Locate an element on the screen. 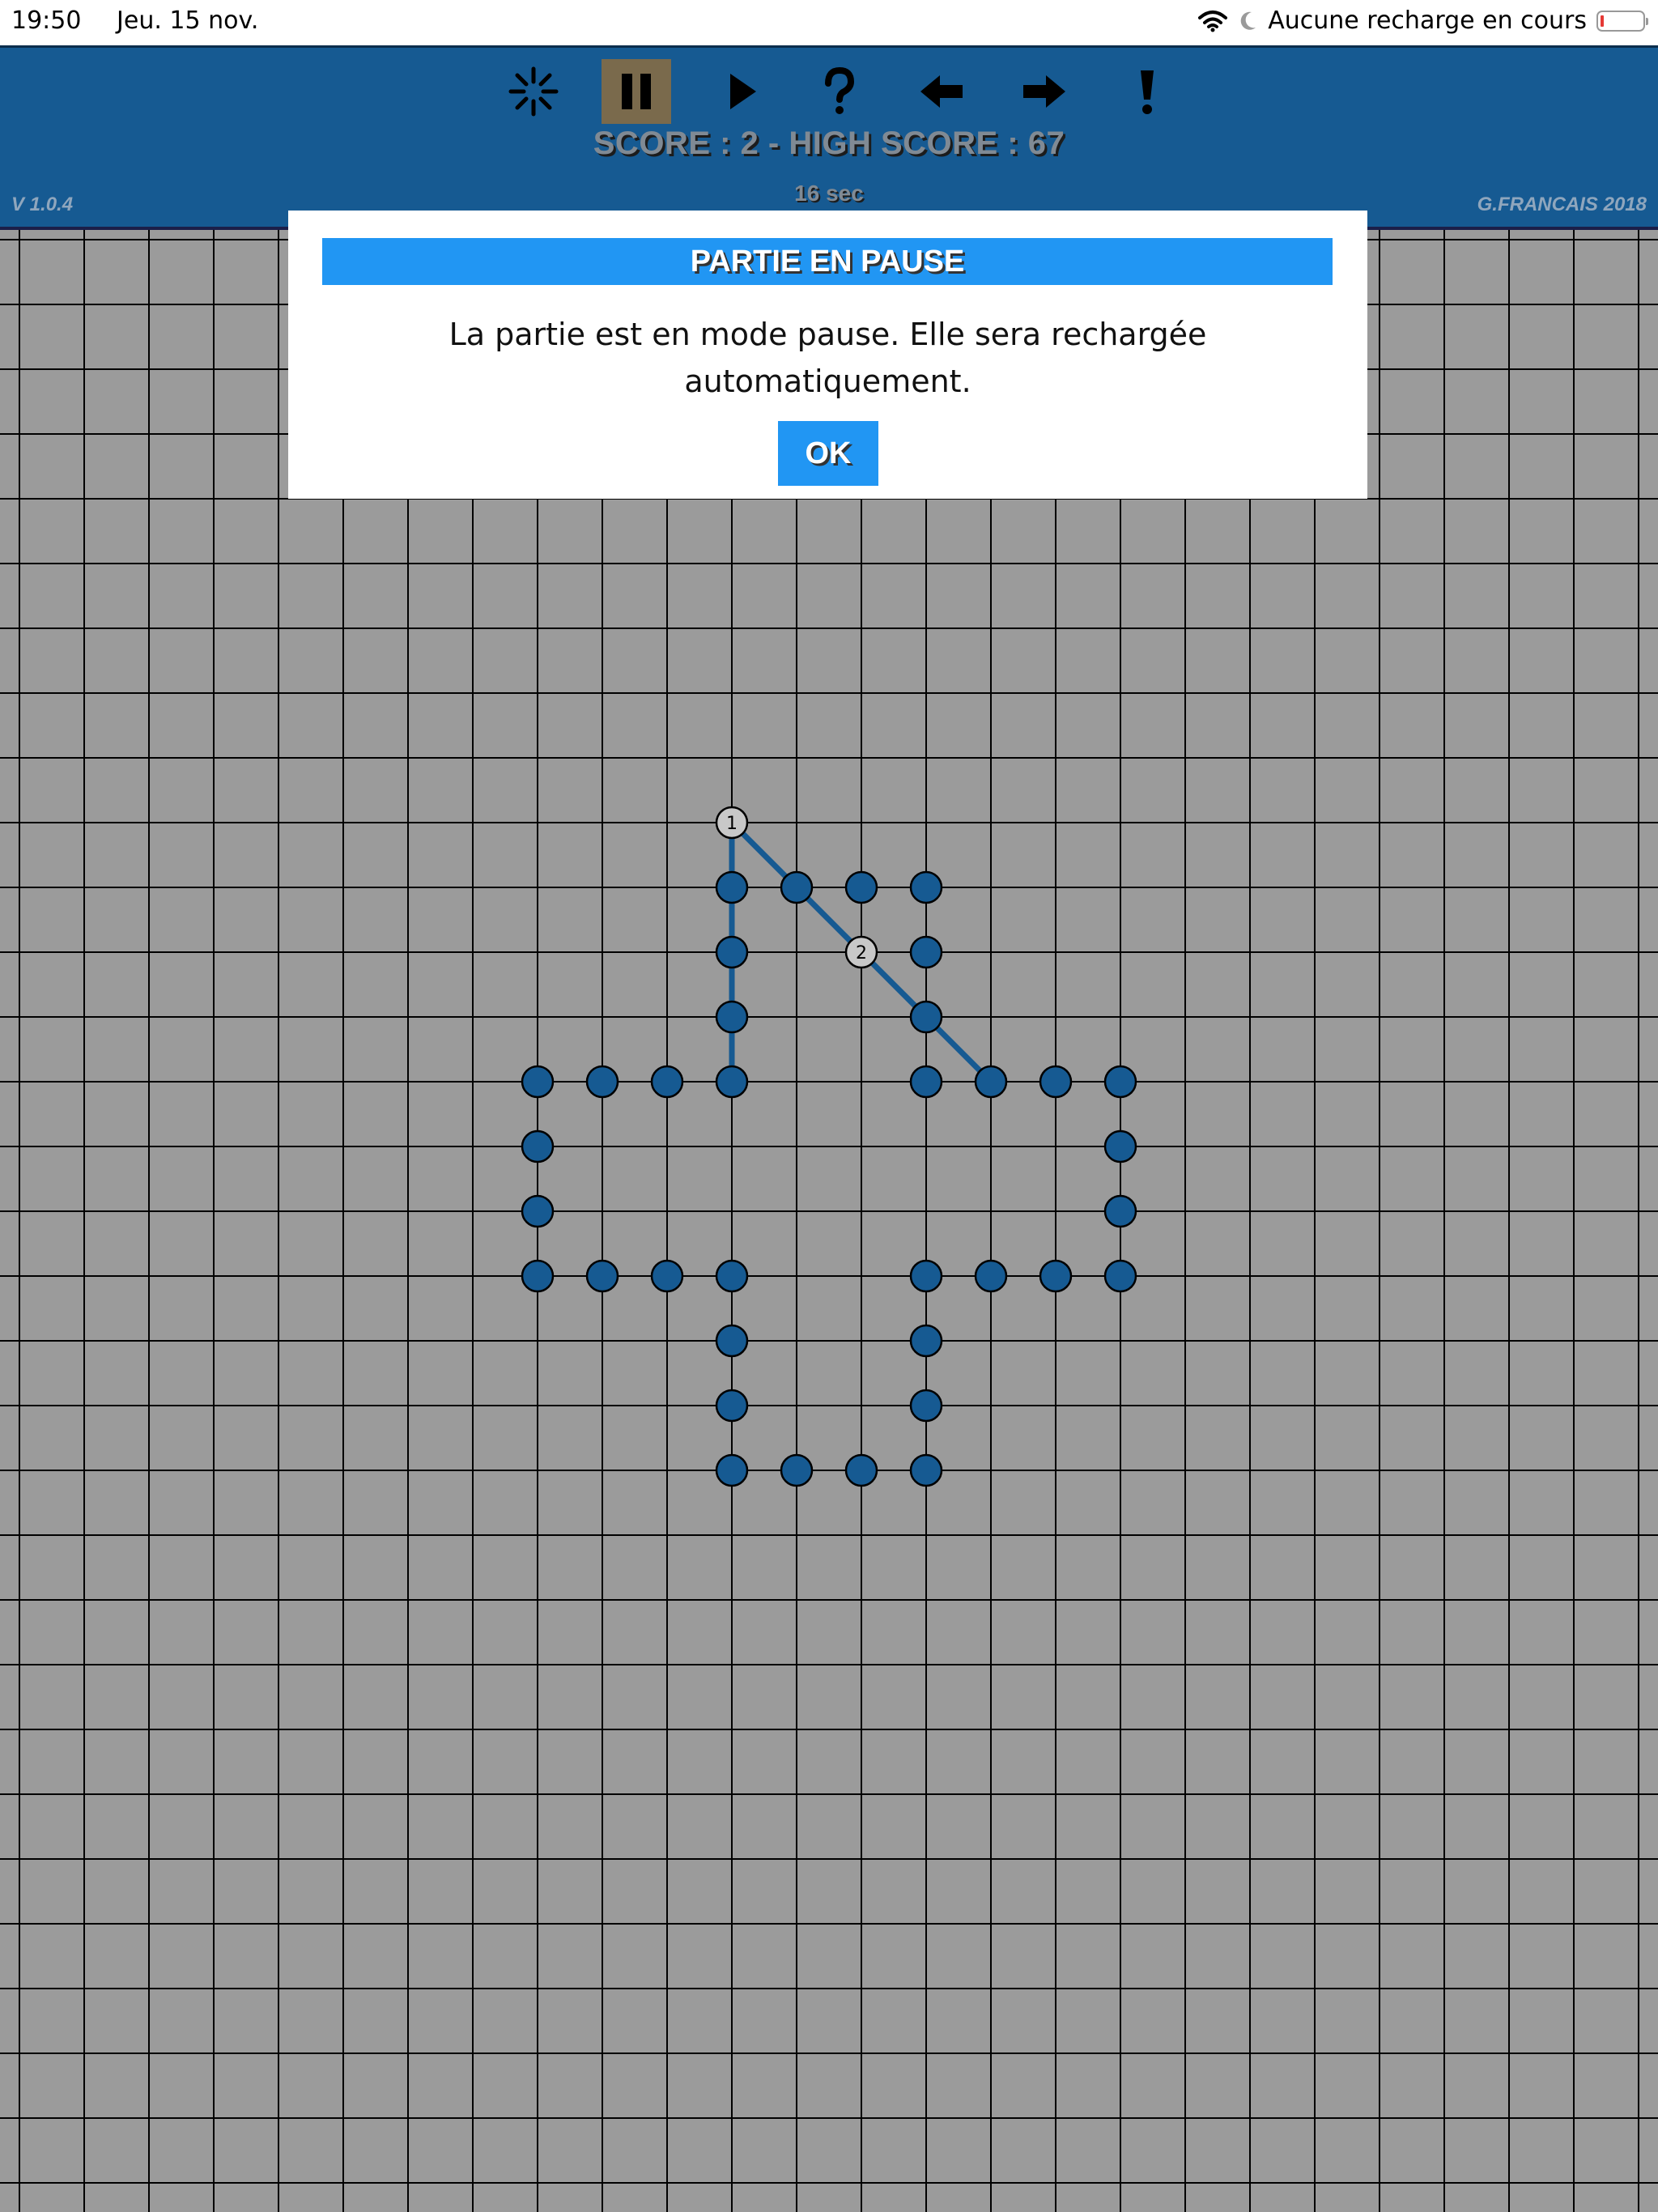 The image size is (1658, 2212). exclamation-icon is located at coordinates (1147, 92).